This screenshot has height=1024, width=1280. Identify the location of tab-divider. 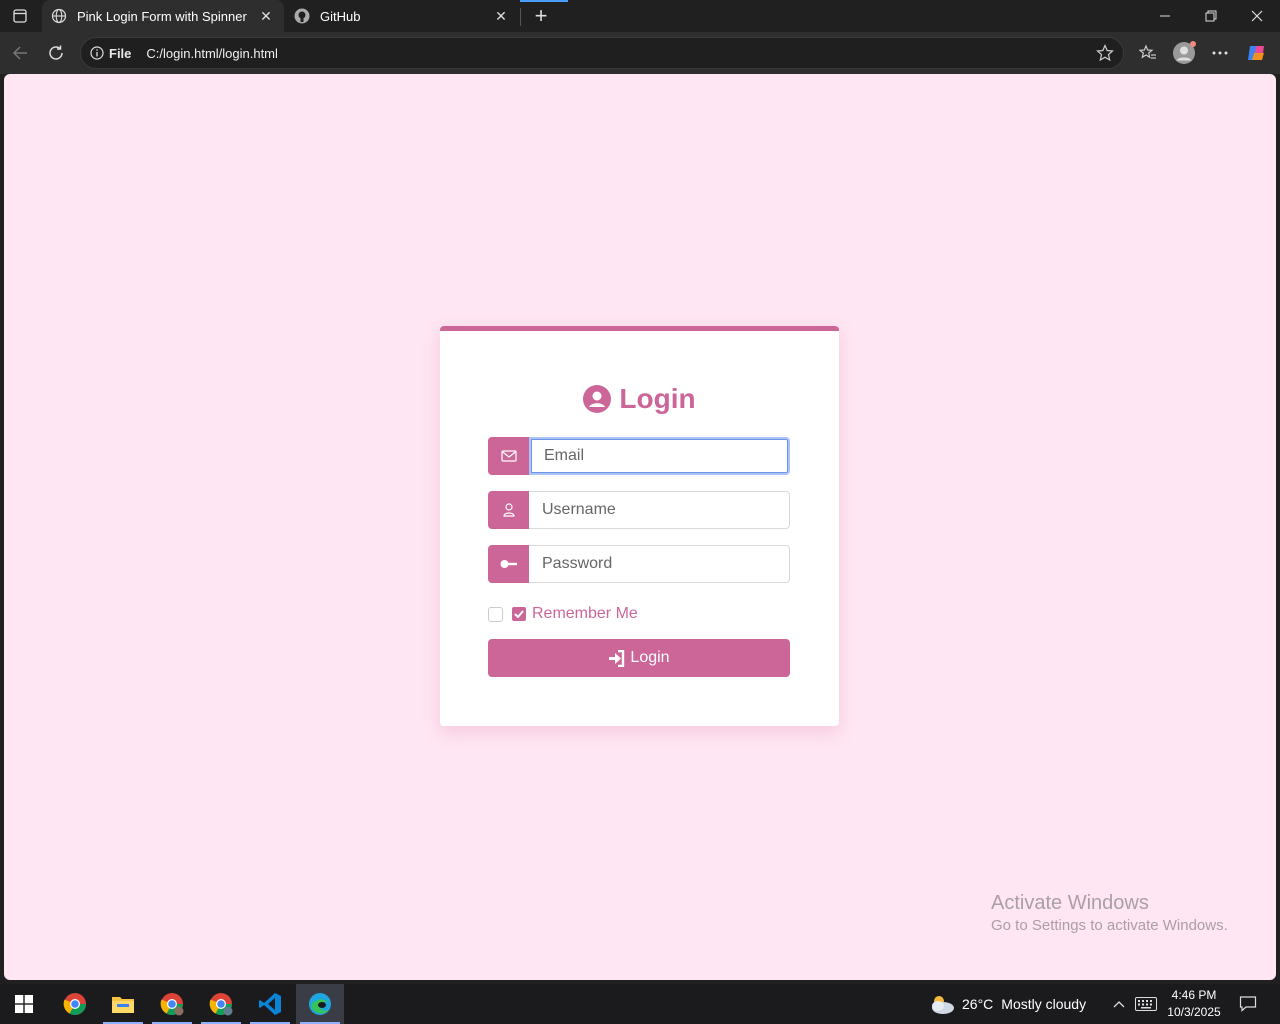
(520, 17).